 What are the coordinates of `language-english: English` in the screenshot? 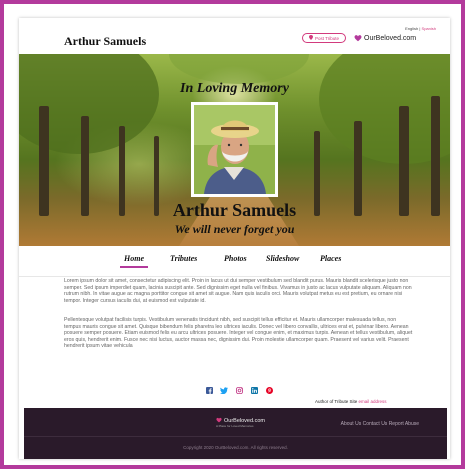 It's located at (411, 28).